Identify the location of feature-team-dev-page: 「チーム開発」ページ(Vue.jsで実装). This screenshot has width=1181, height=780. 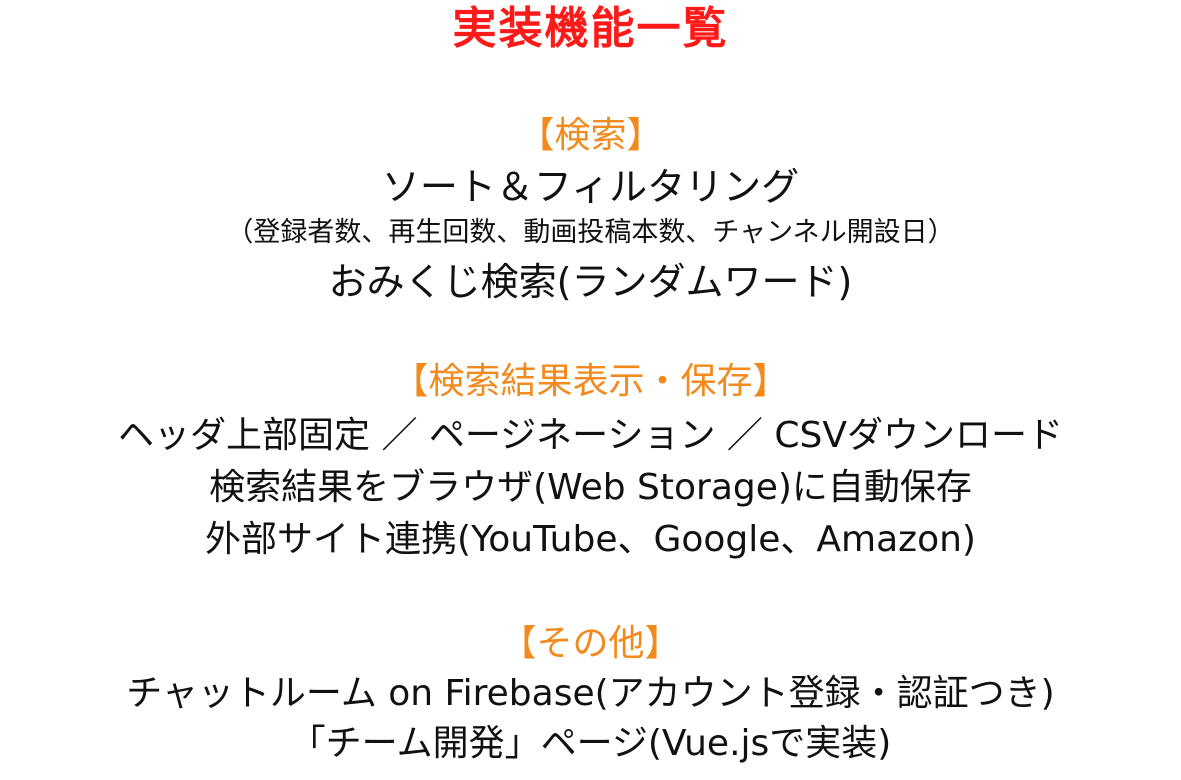
(590, 743).